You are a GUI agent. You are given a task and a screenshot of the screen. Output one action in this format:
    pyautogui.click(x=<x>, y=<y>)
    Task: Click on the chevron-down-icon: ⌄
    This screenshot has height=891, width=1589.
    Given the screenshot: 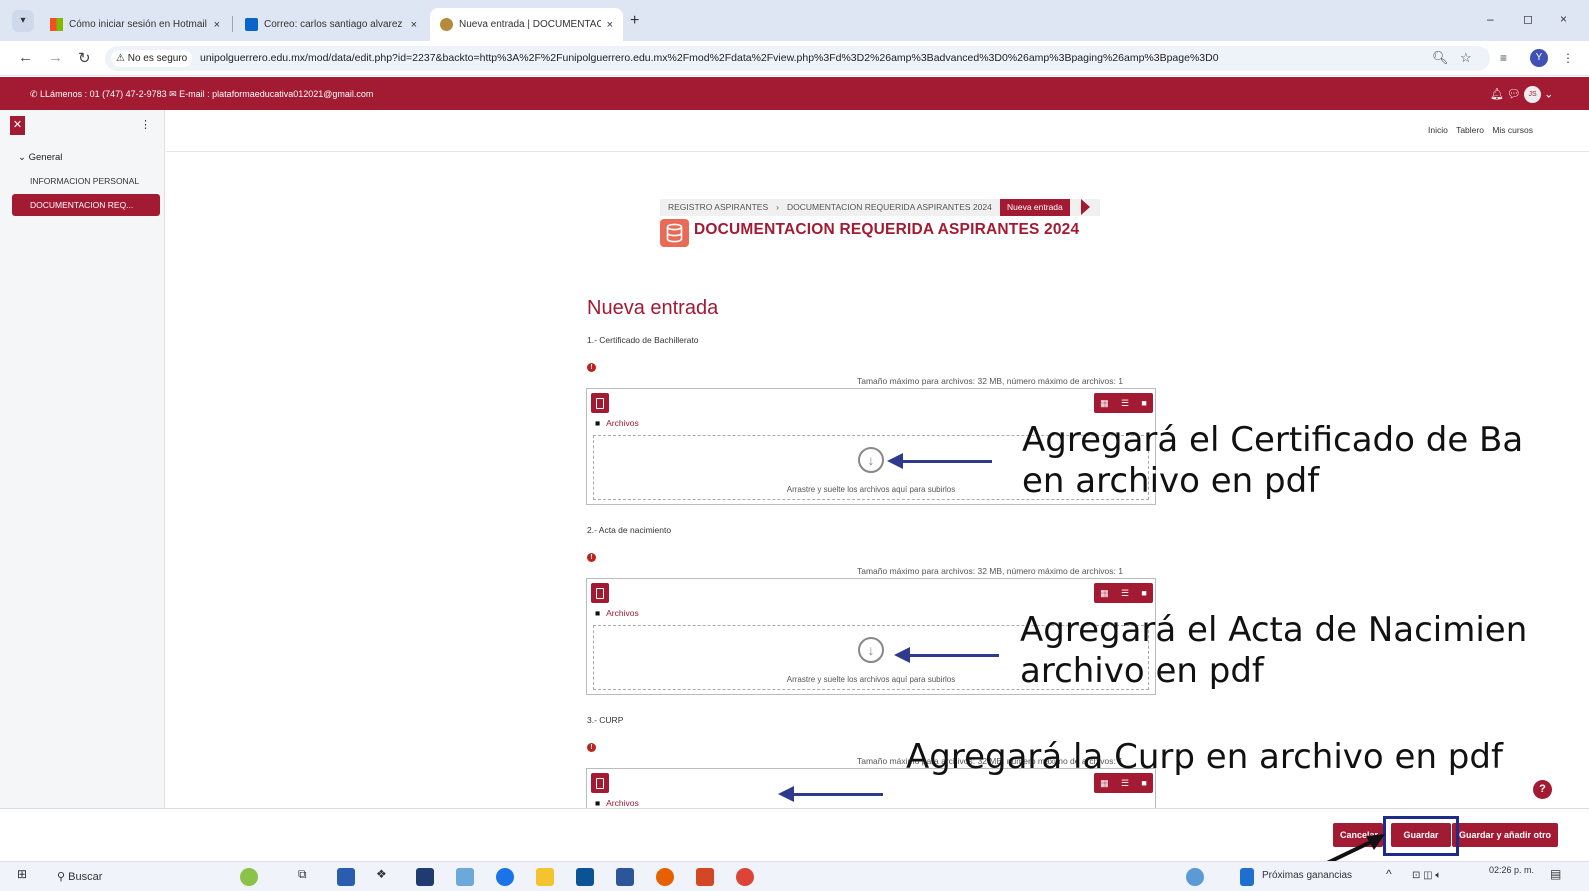 What is the action you would take?
    pyautogui.click(x=1548, y=94)
    